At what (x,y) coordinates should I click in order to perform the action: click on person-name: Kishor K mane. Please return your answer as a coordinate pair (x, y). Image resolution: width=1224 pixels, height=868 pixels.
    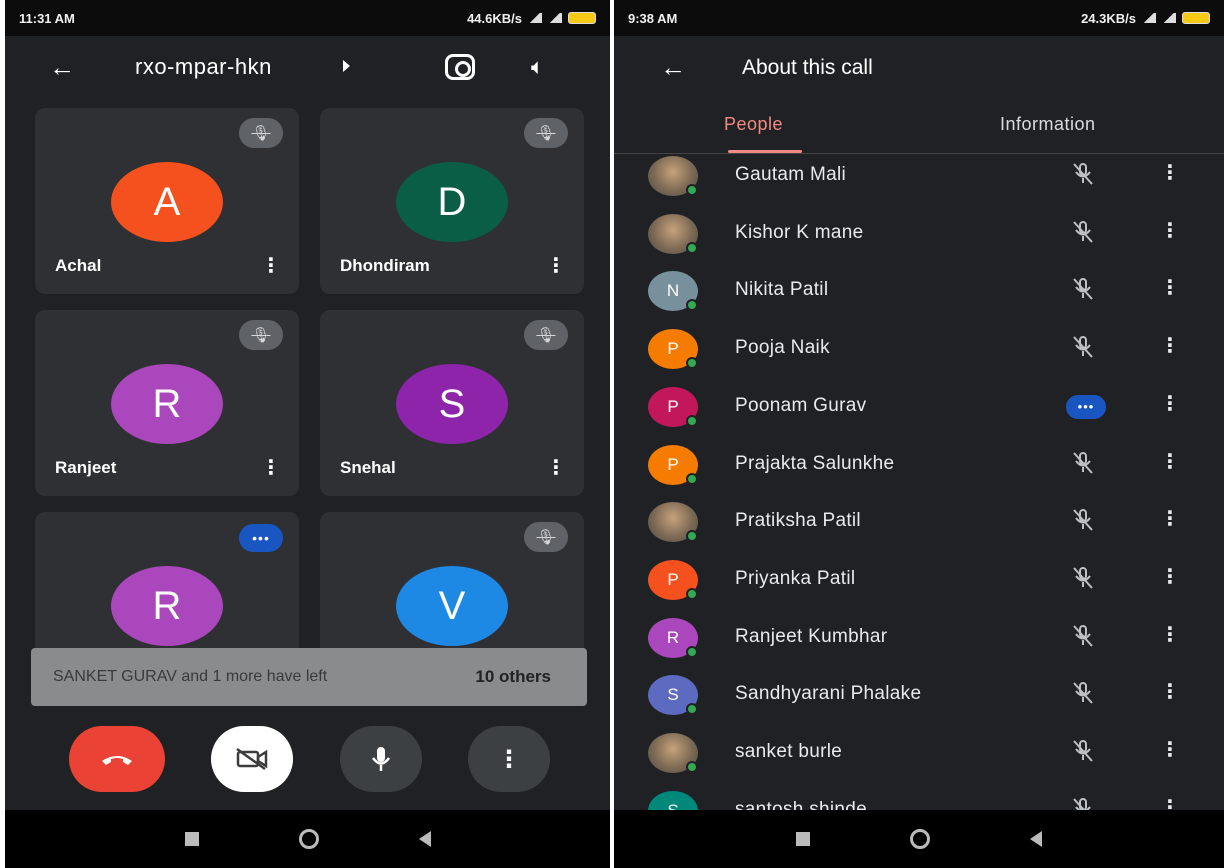
    Looking at the image, I should click on (799, 232).